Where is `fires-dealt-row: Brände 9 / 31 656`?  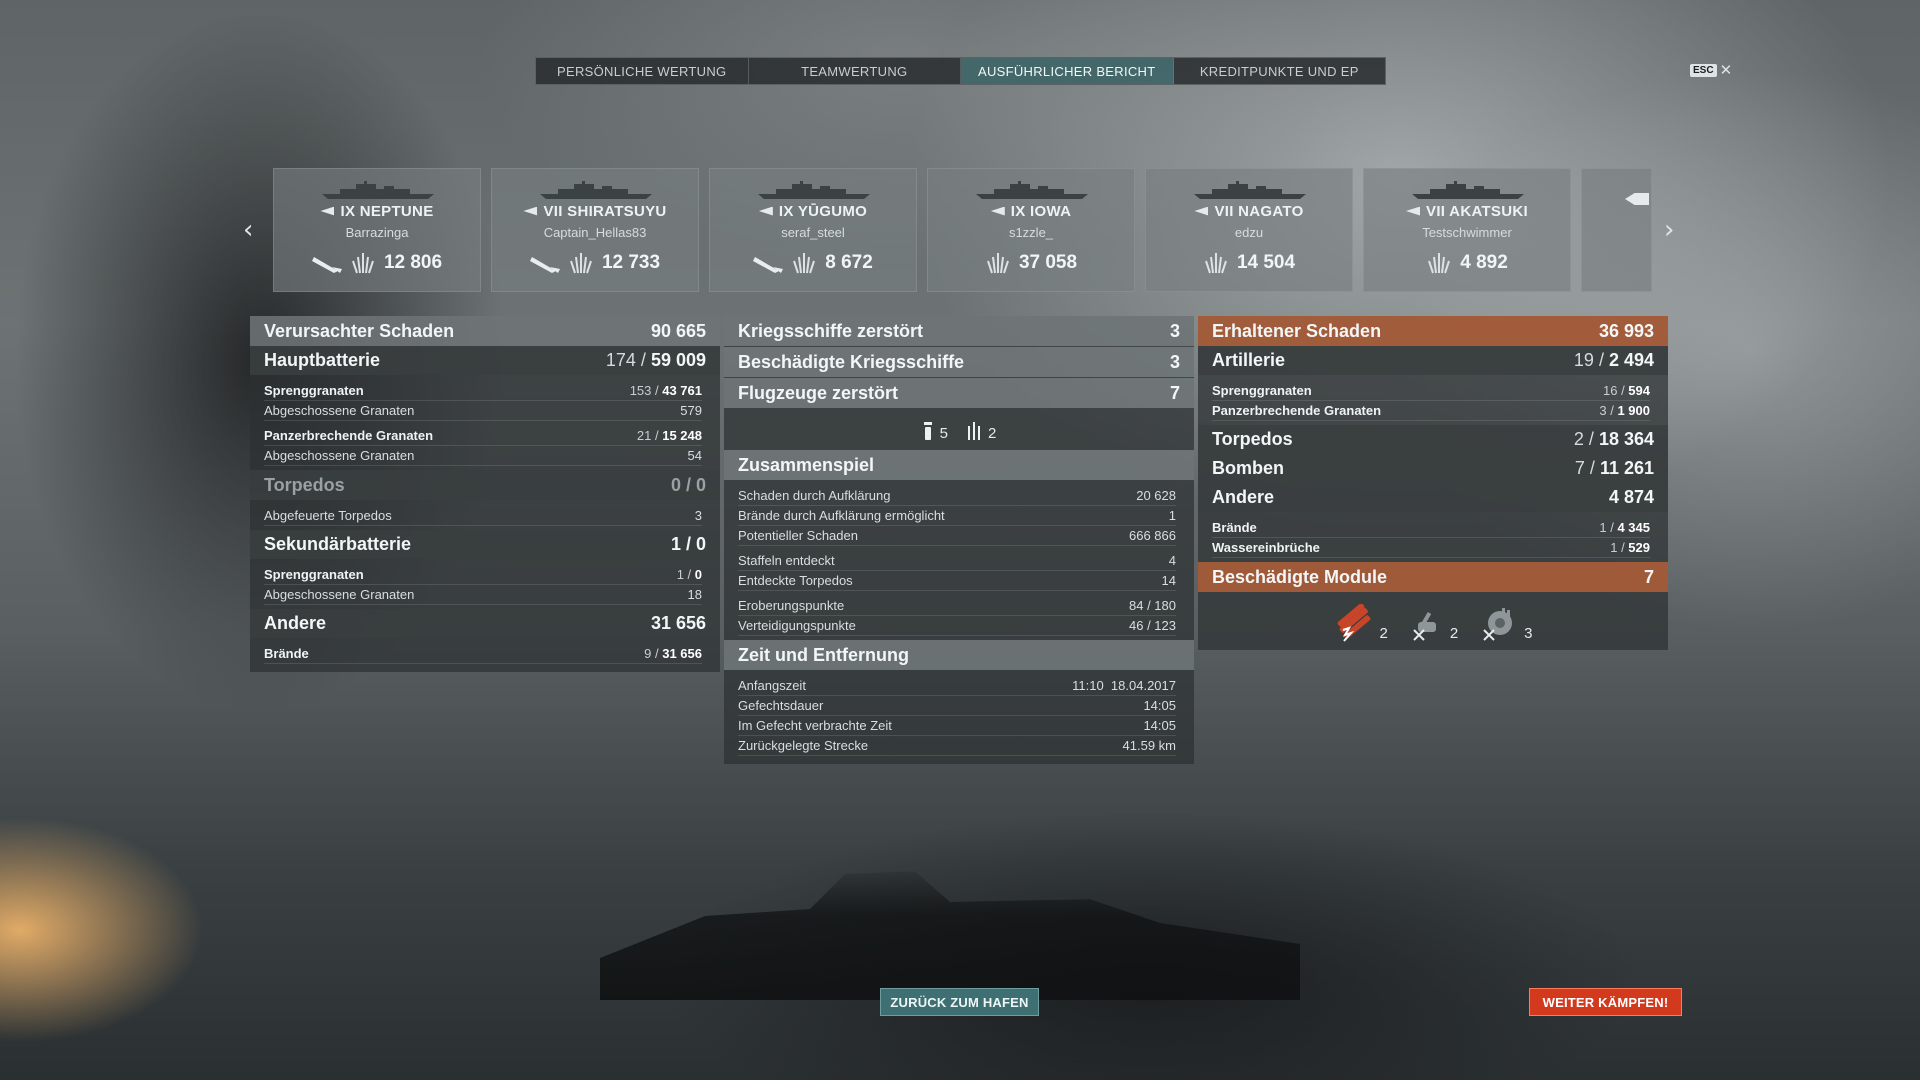 fires-dealt-row: Brände 9 / 31 656 is located at coordinates (483, 654).